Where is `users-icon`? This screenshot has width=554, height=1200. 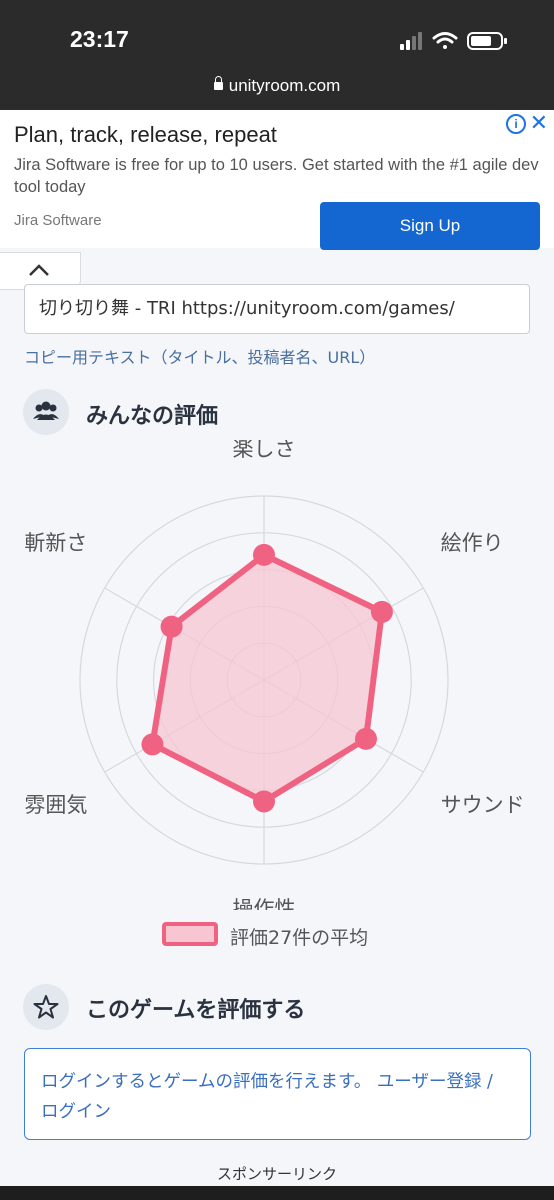 users-icon is located at coordinates (46, 412).